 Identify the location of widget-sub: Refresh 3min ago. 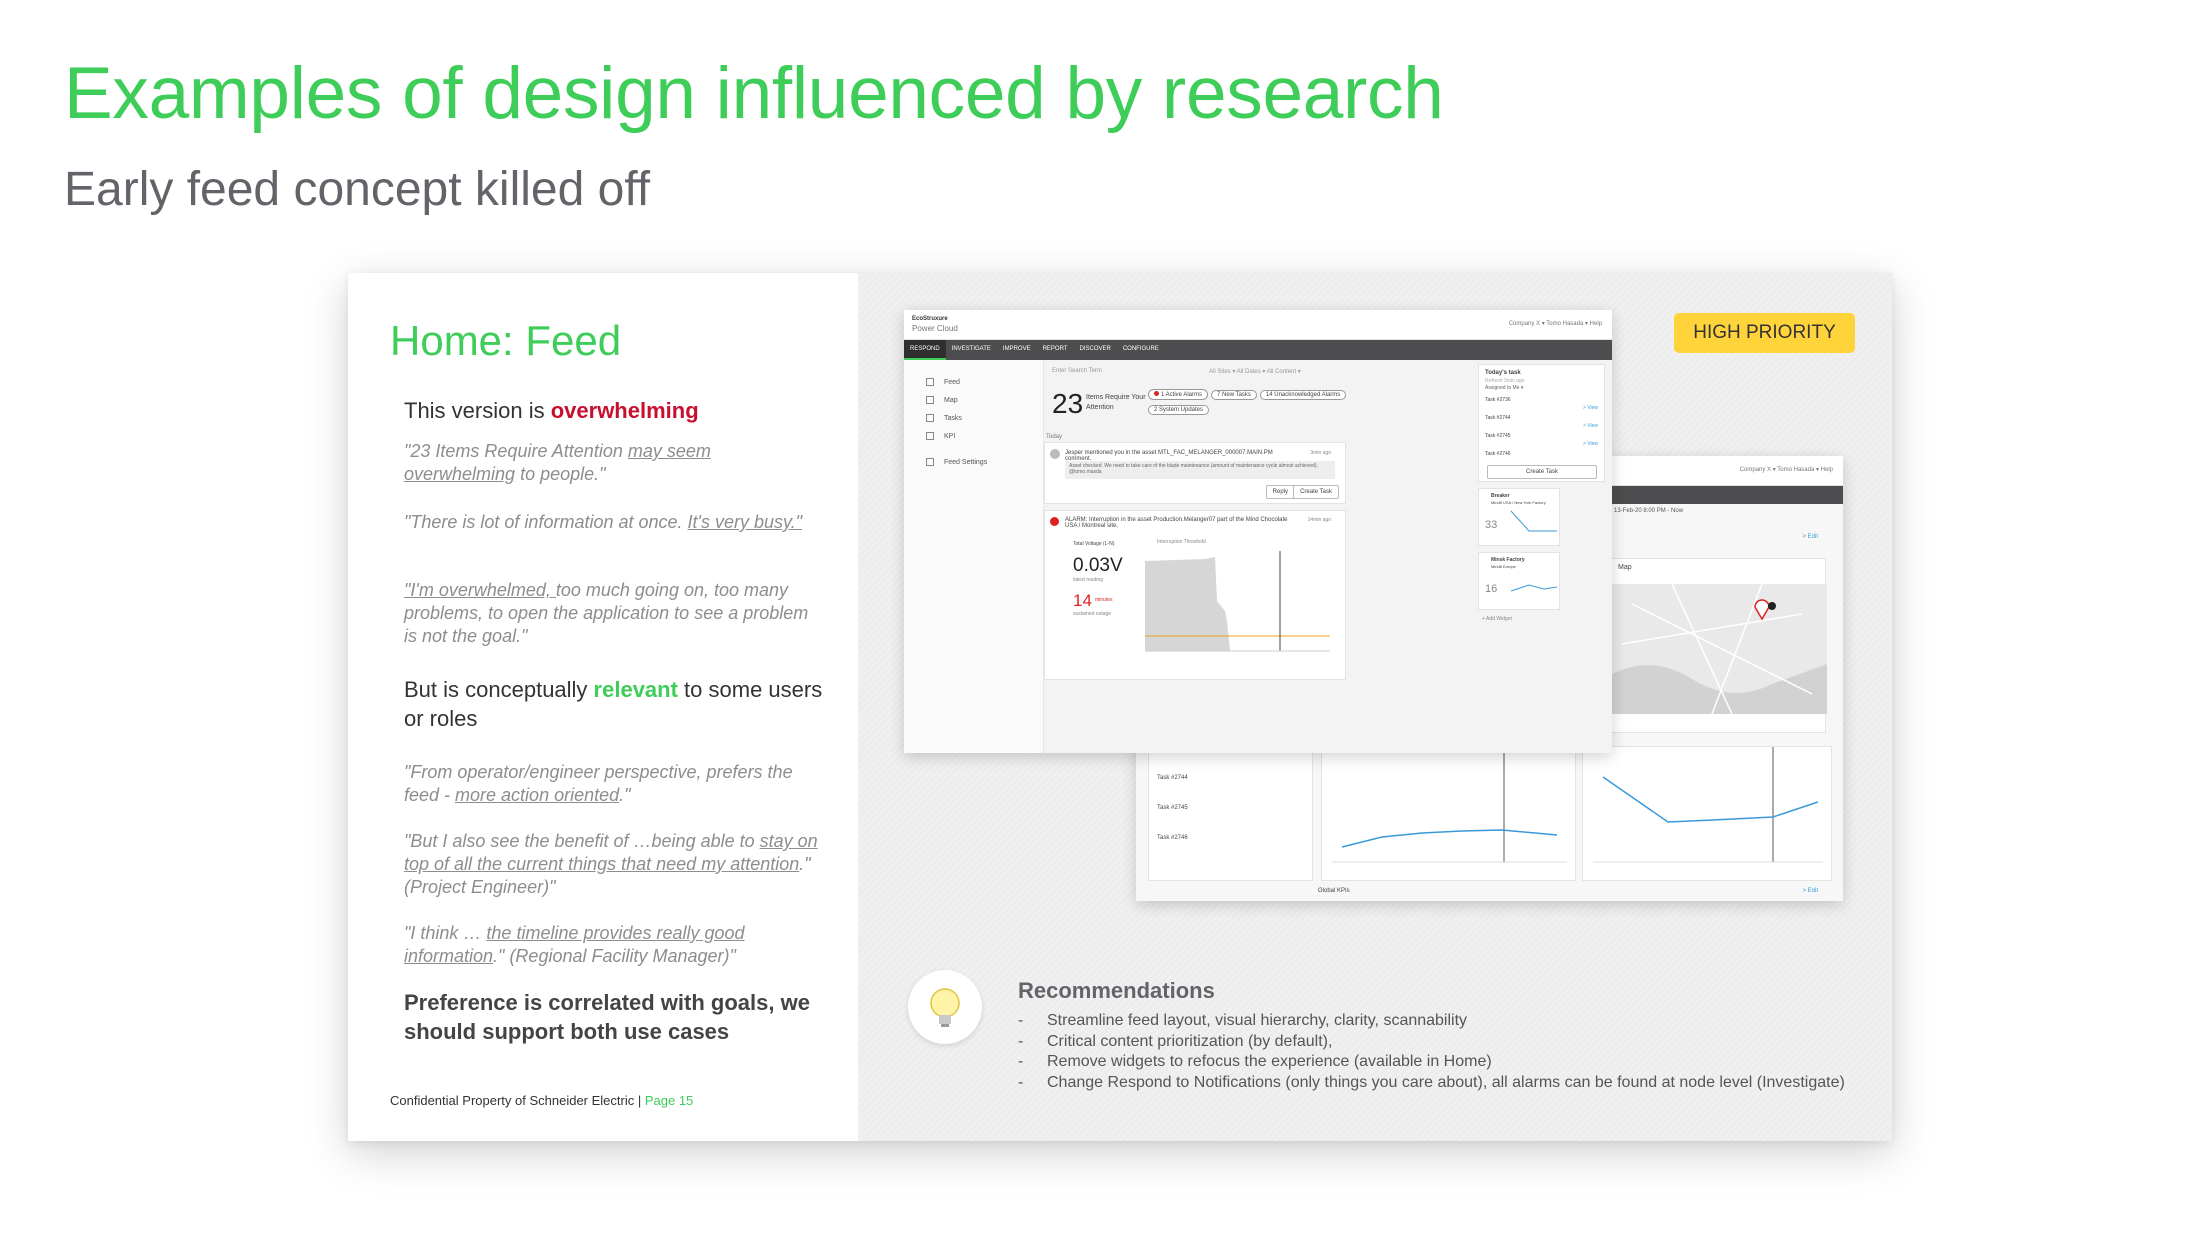
(1505, 381).